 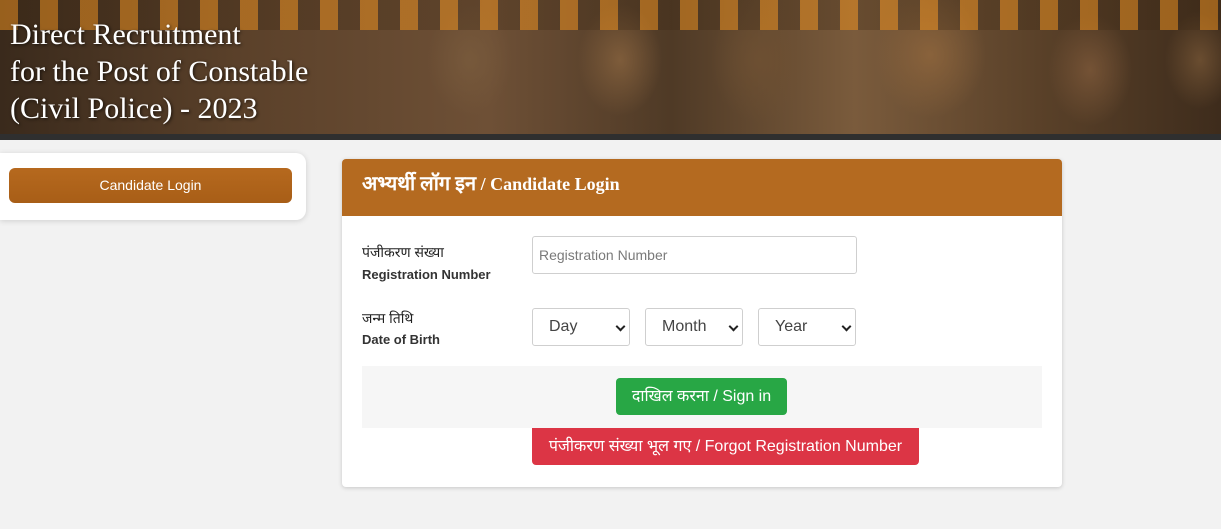 I want to click on title-line-3: (Civil Police) - 2023, so click(x=134, y=108).